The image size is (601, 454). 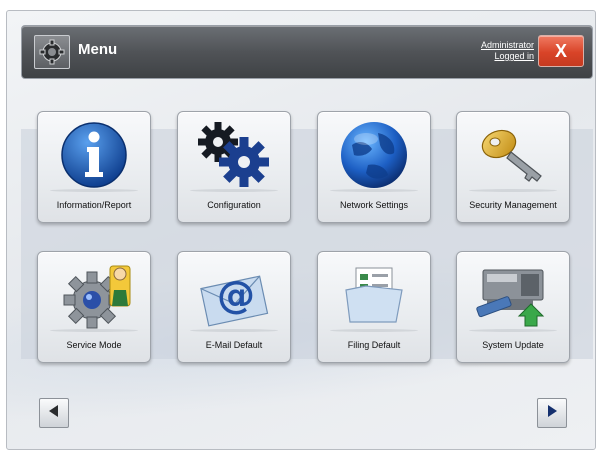 I want to click on next-page-button, so click(x=552, y=413).